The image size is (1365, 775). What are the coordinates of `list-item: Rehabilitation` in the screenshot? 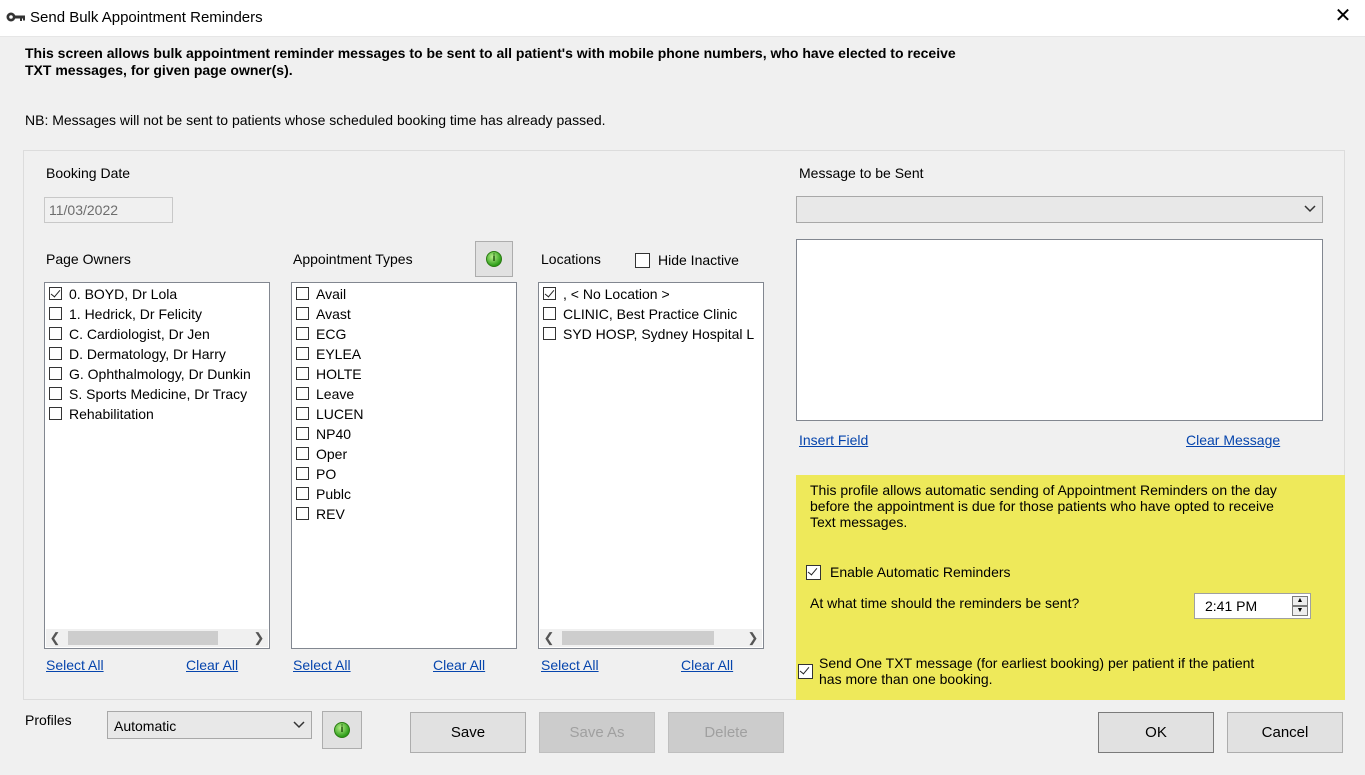 It's located at (157, 414).